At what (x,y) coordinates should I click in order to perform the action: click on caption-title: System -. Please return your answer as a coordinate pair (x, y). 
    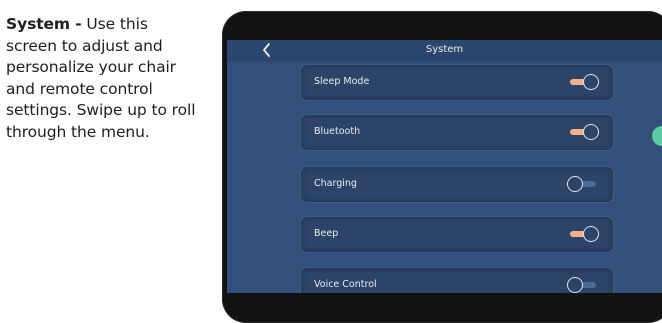
    Looking at the image, I should click on (44, 24).